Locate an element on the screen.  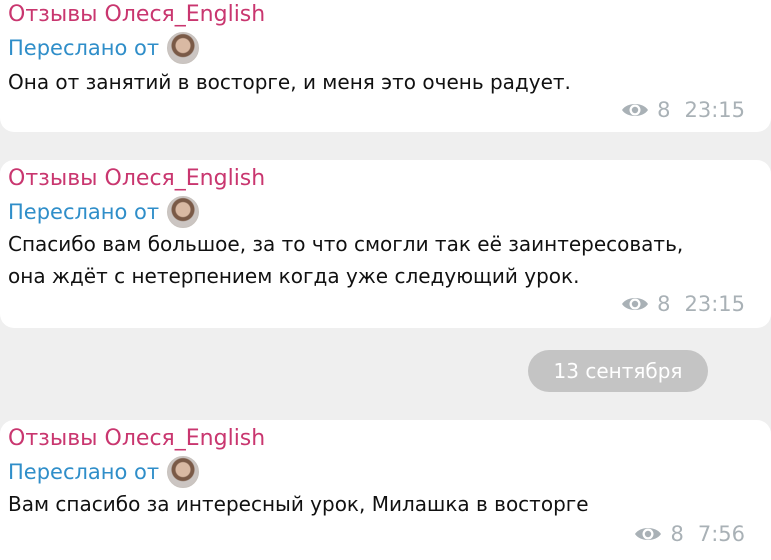
message-time: 7:56 is located at coordinates (721, 534).